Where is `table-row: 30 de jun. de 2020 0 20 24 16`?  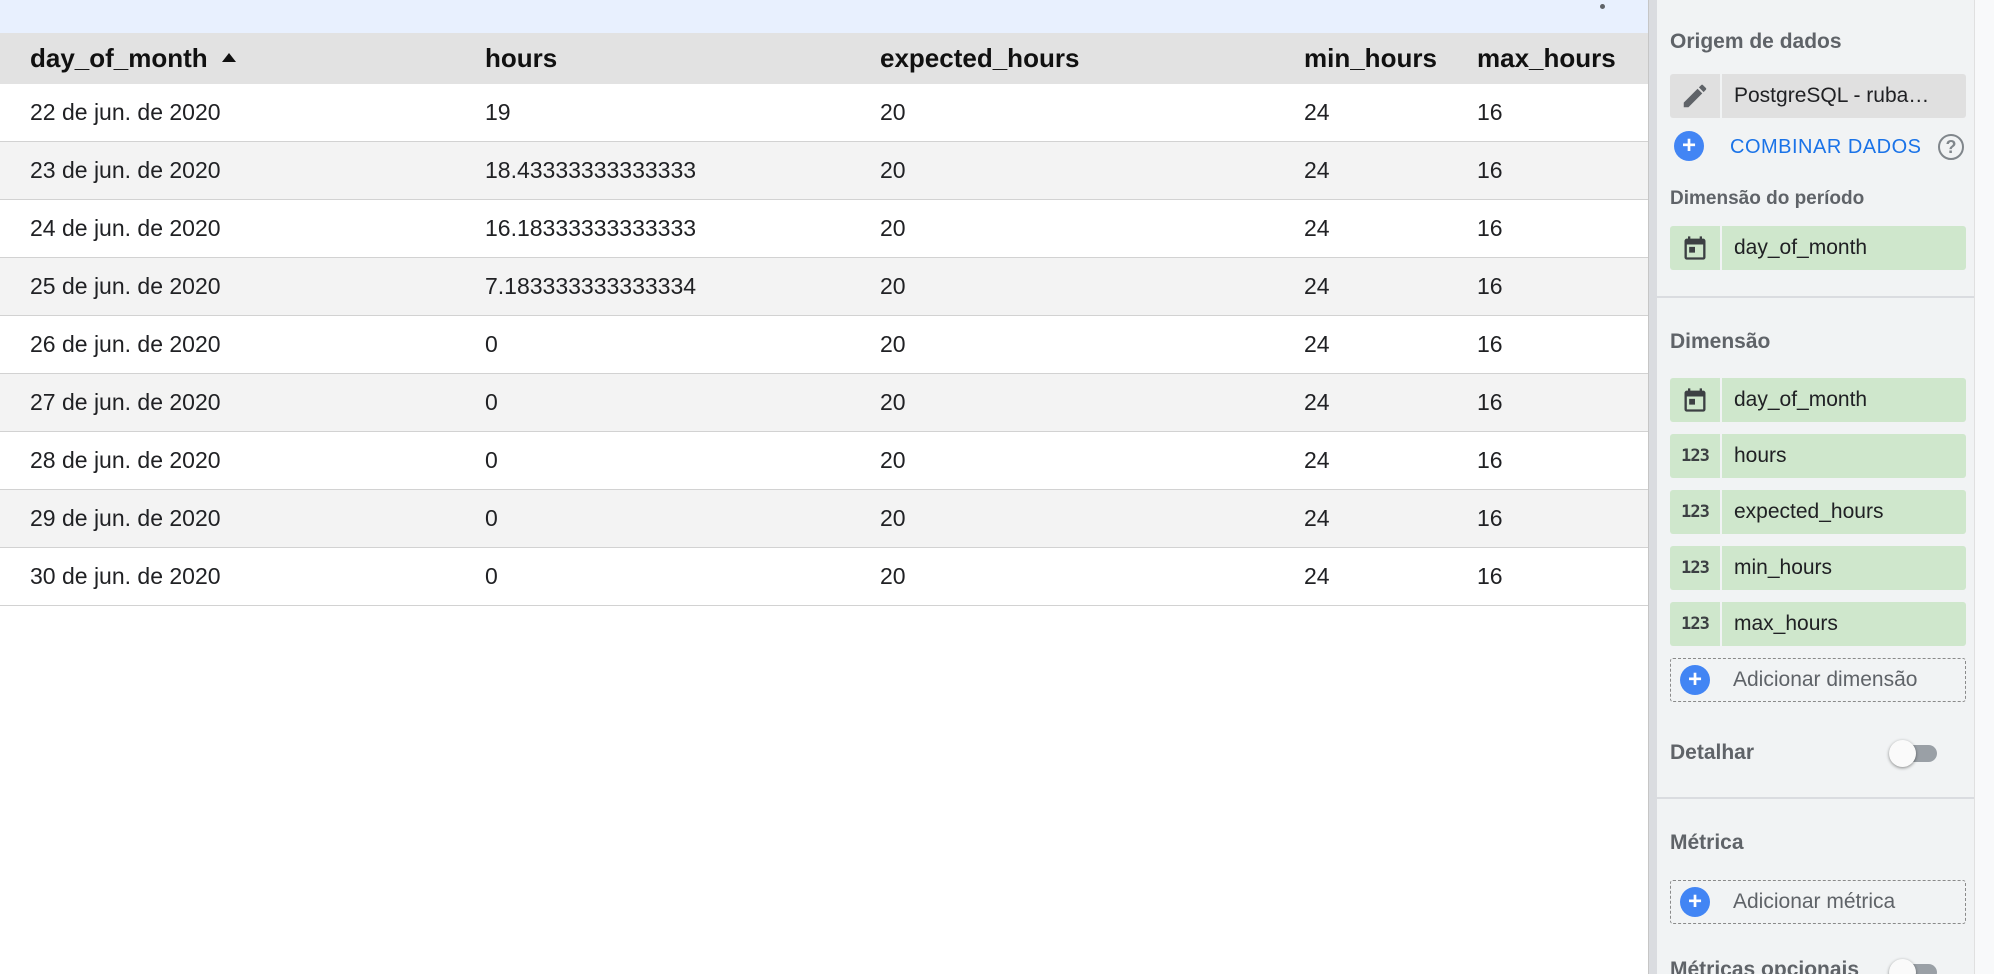
table-row: 30 de jun. de 2020 0 20 24 16 is located at coordinates (824, 577).